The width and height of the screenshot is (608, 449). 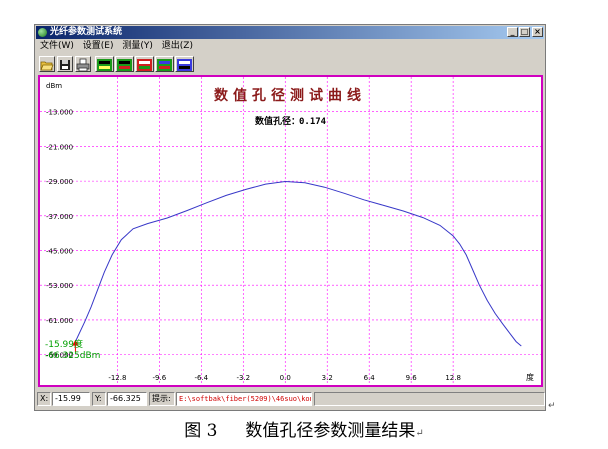 I want to click on na-value: 0.174, so click(x=313, y=122).